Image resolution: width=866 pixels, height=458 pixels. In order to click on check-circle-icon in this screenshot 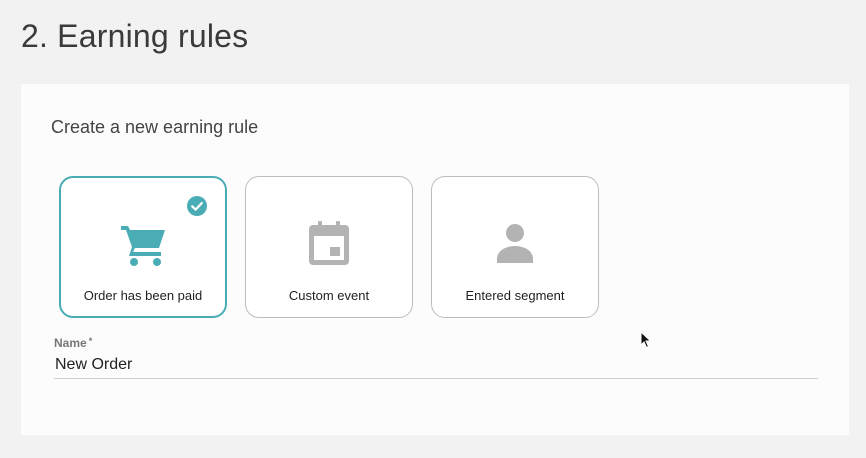, I will do `click(197, 206)`.